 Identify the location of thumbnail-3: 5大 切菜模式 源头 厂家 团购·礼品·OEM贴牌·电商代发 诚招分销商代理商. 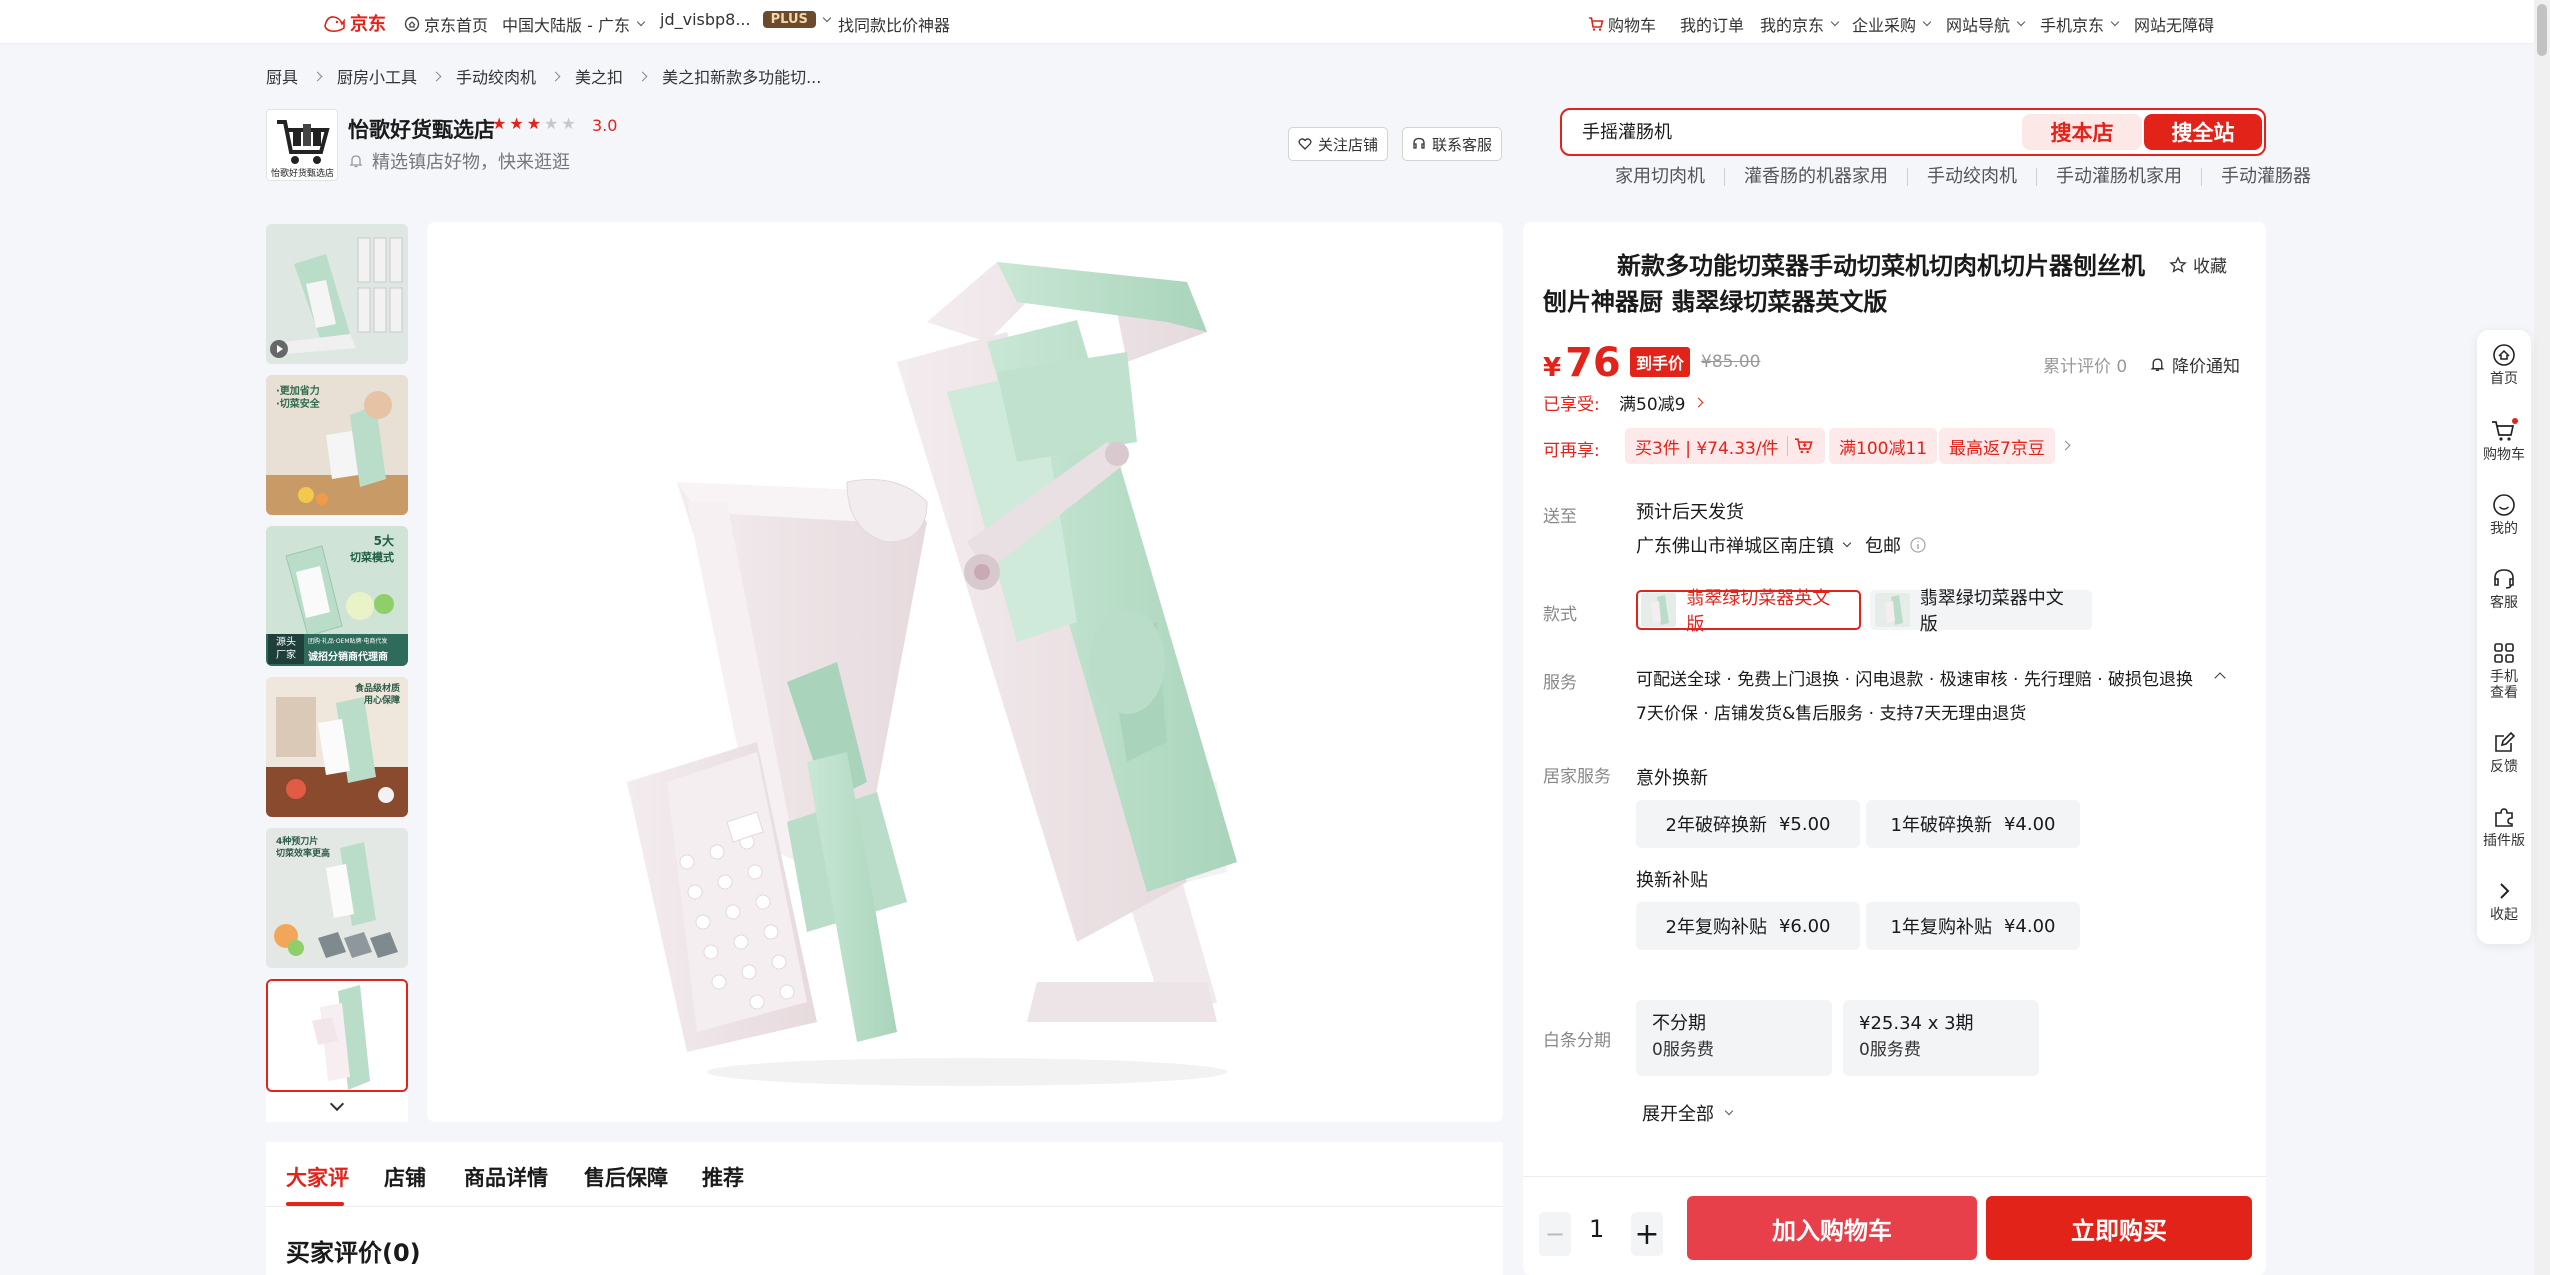
(337, 596).